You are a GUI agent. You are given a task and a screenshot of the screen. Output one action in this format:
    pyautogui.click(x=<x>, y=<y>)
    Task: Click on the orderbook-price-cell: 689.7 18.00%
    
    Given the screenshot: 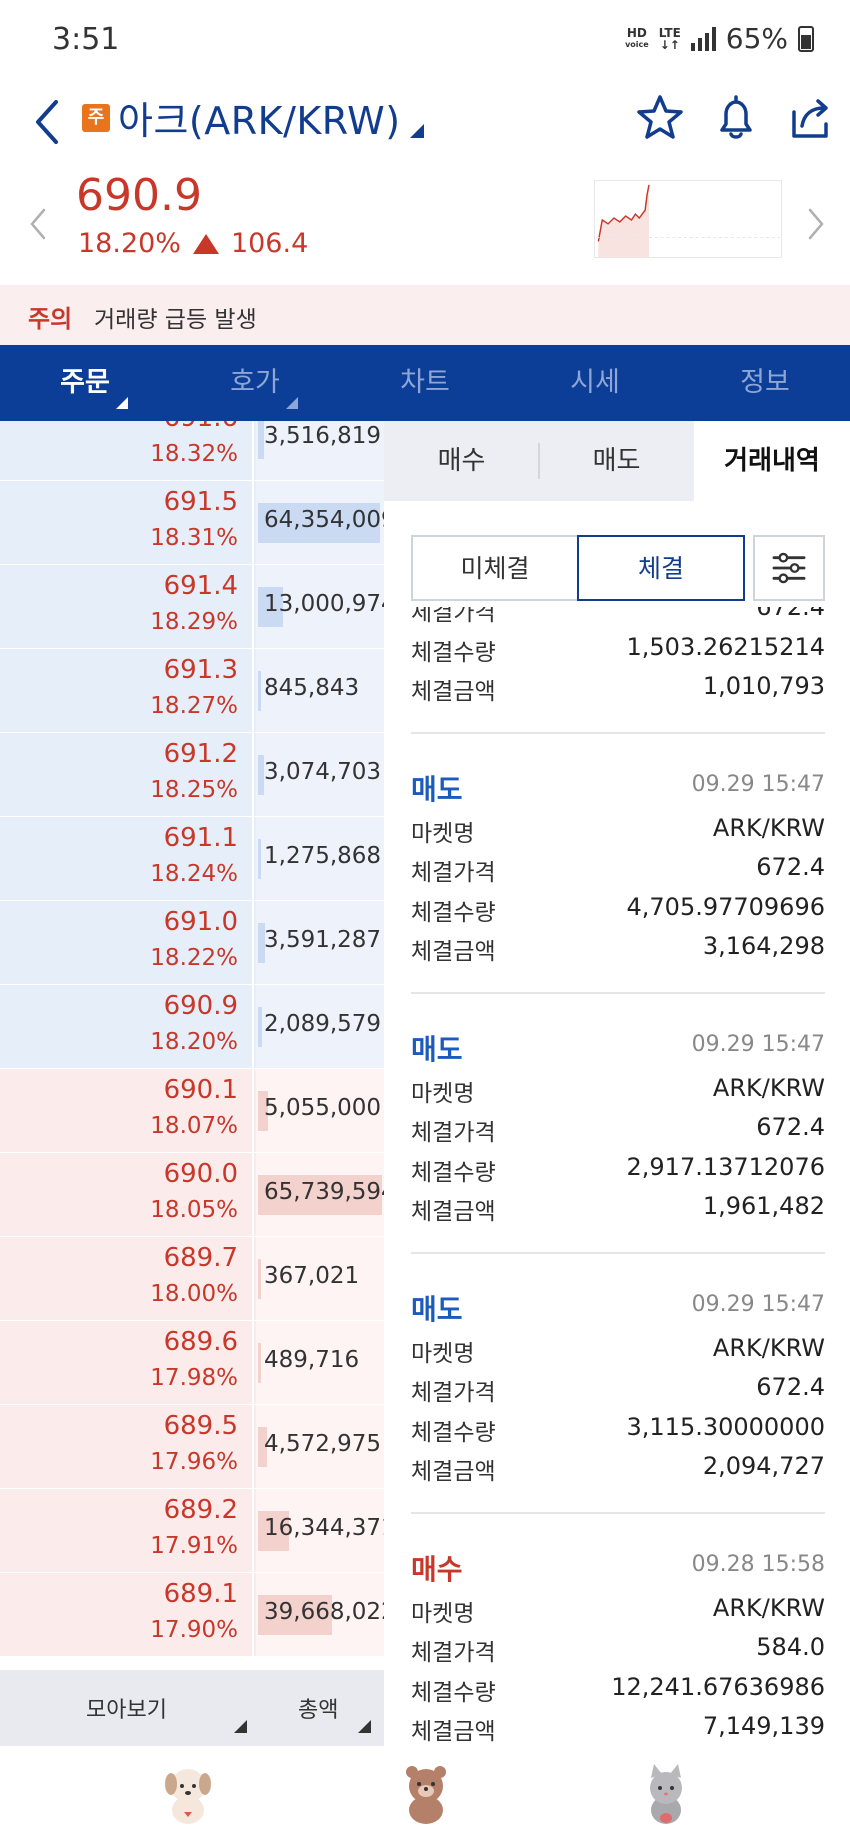 What is the action you would take?
    pyautogui.click(x=127, y=1278)
    